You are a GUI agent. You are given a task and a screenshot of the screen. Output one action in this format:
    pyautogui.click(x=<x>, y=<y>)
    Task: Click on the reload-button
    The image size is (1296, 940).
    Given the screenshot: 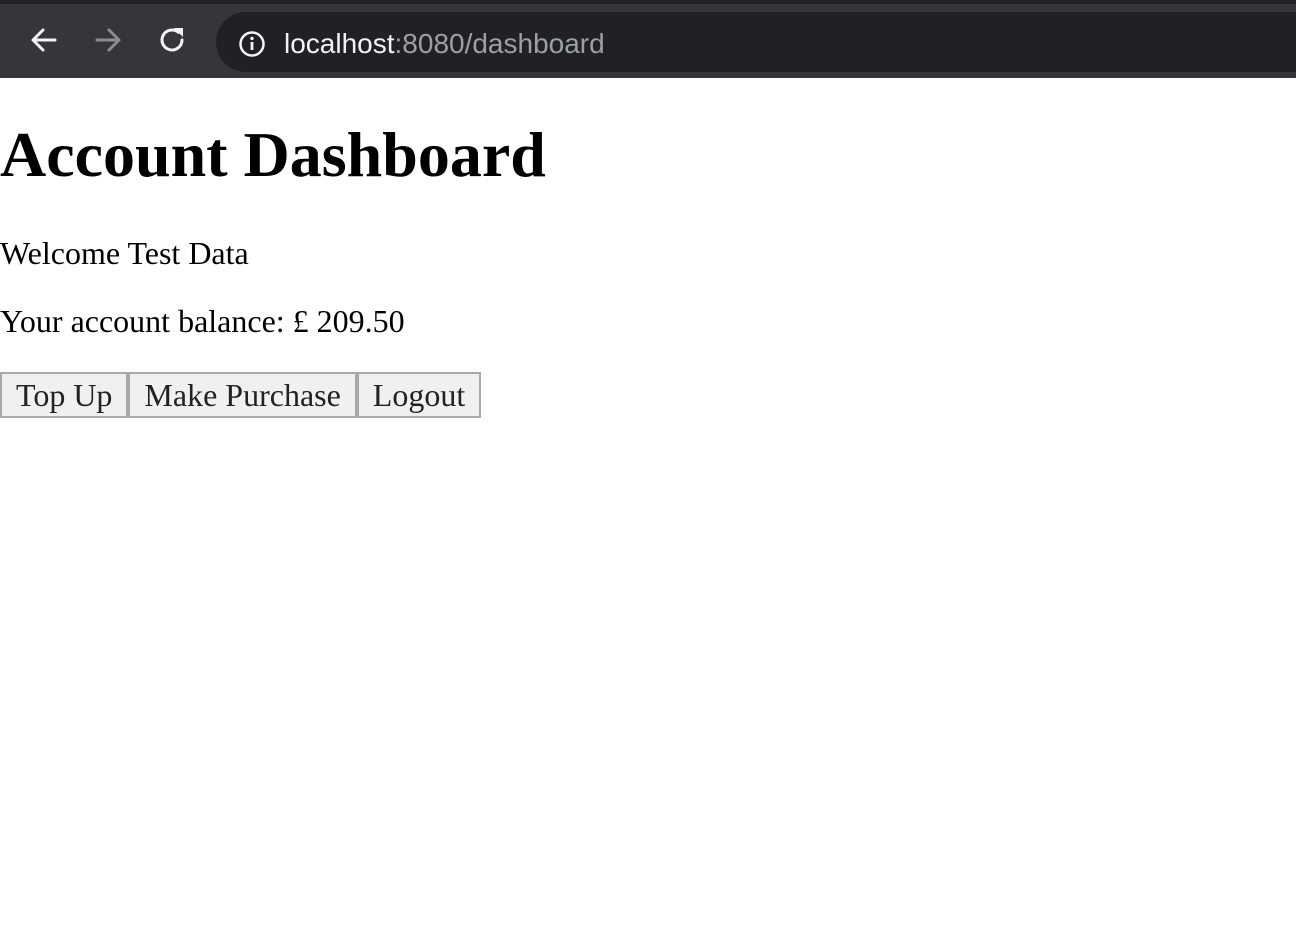 What is the action you would take?
    pyautogui.click(x=172, y=40)
    